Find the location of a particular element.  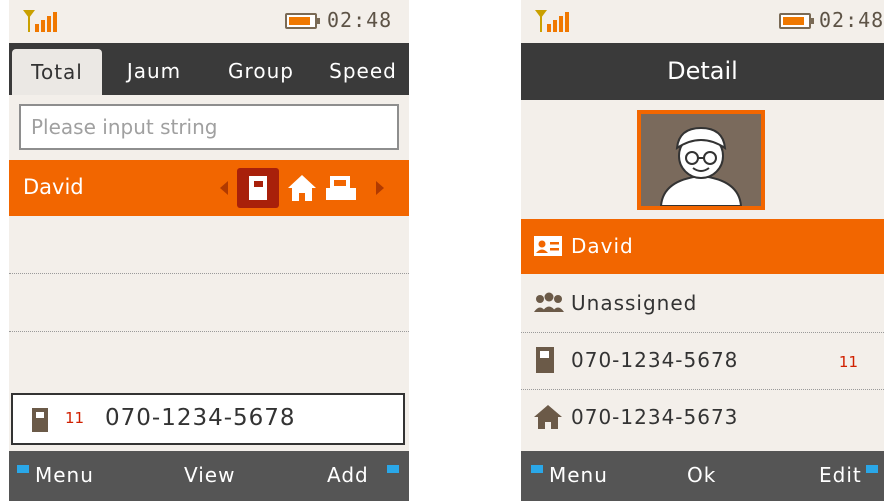

avatar-icon is located at coordinates (701, 166).